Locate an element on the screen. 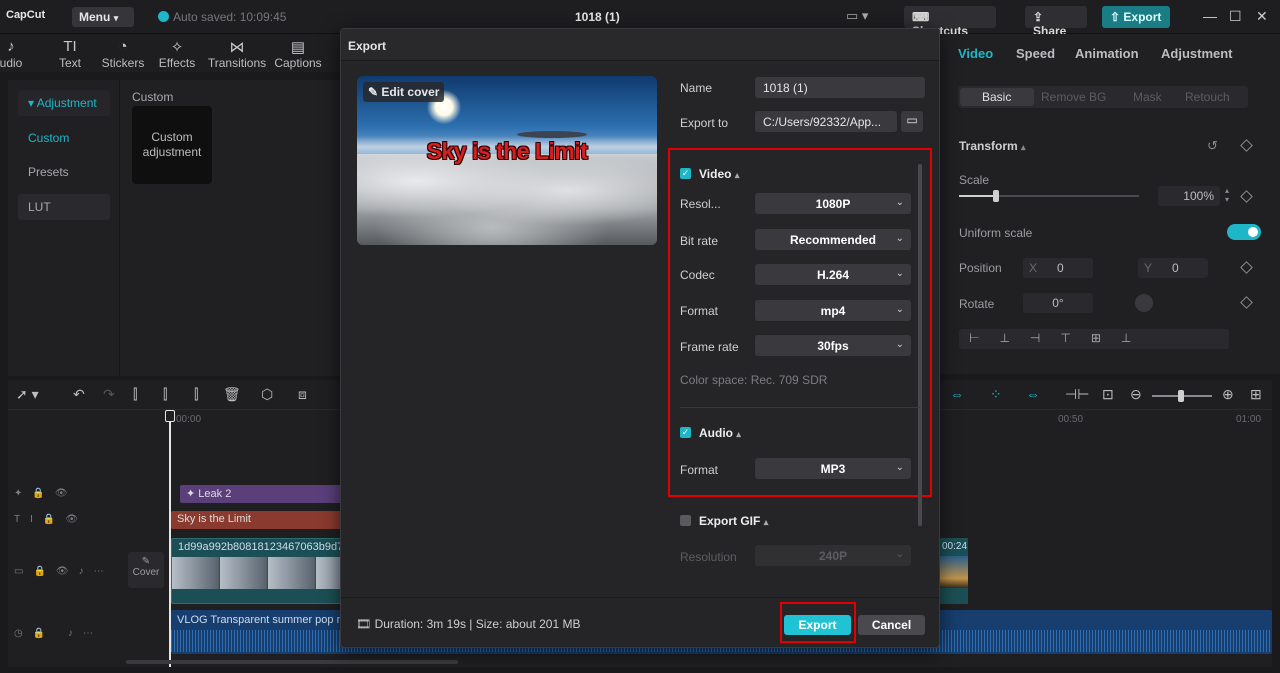  settings-scrollbar is located at coordinates (920, 345).